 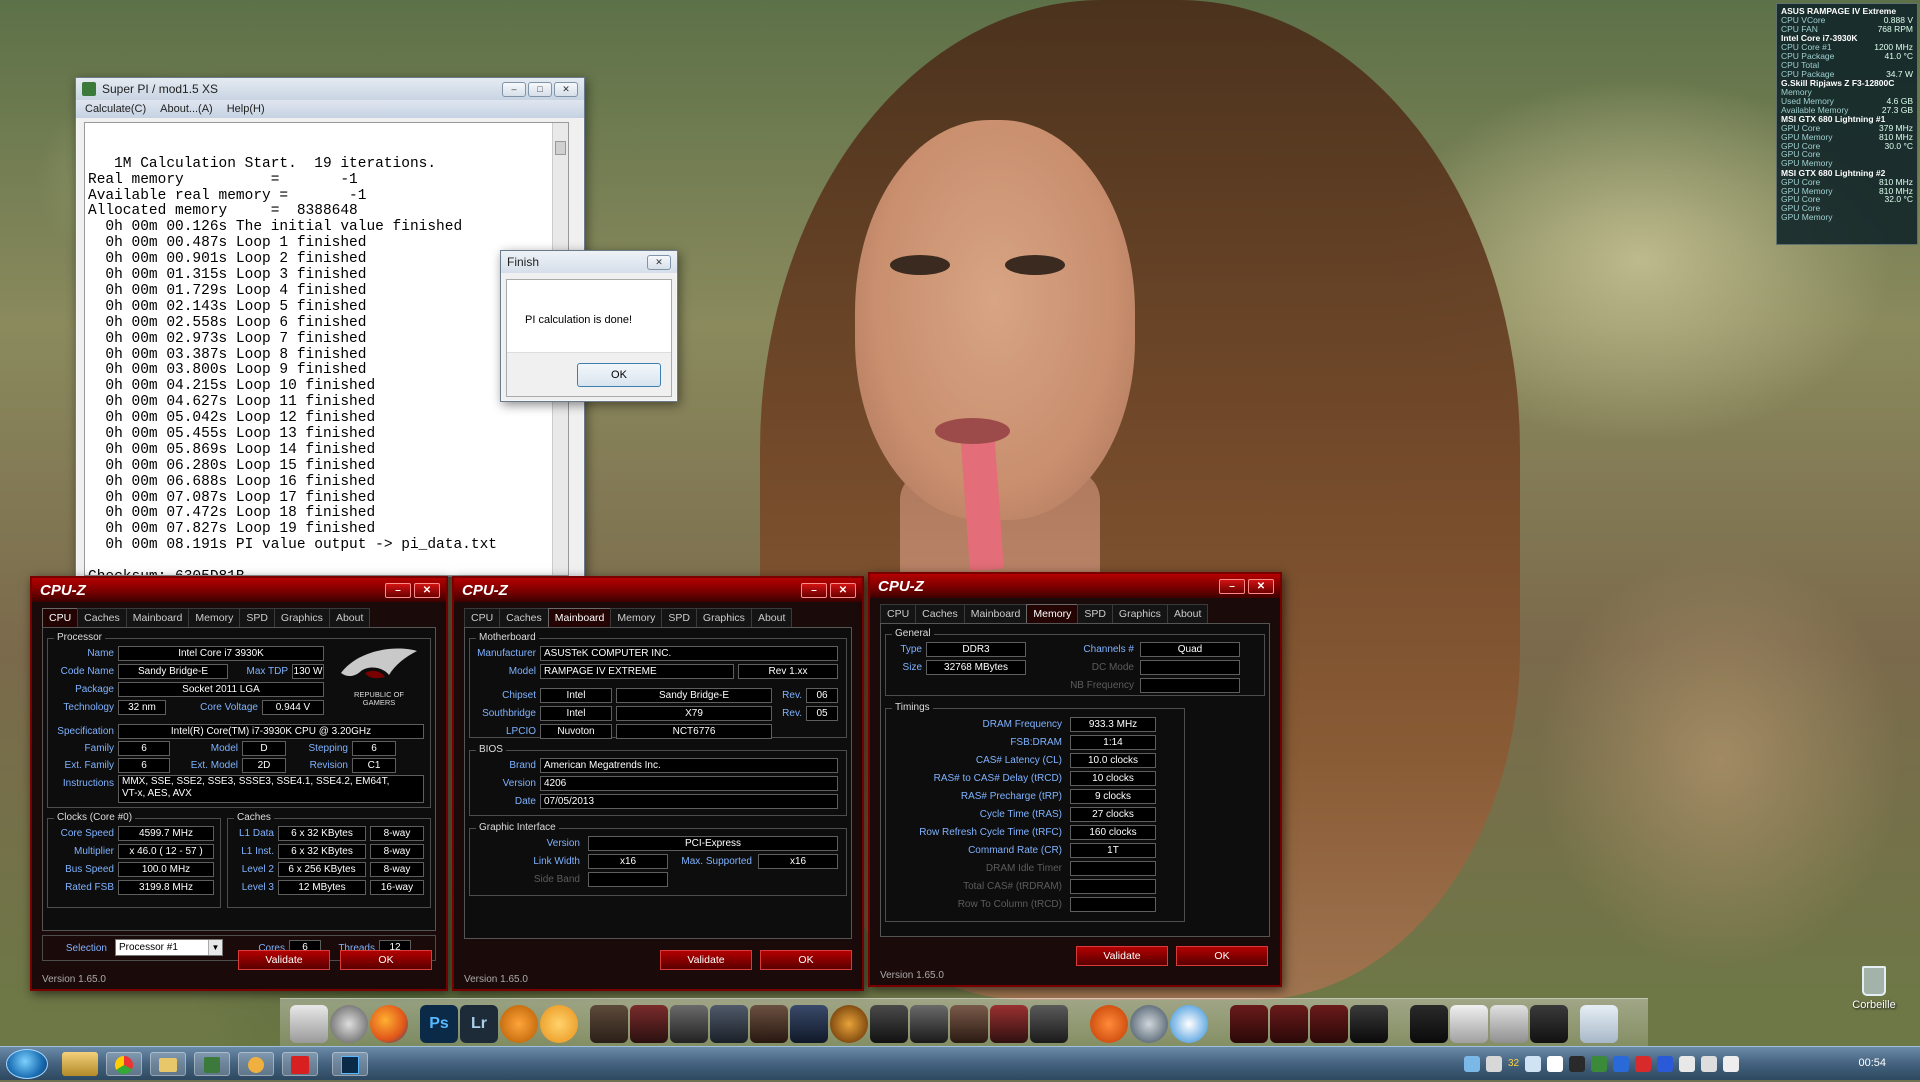 What do you see at coordinates (1874, 988) in the screenshot?
I see `recycle-bin: Corbeille` at bounding box center [1874, 988].